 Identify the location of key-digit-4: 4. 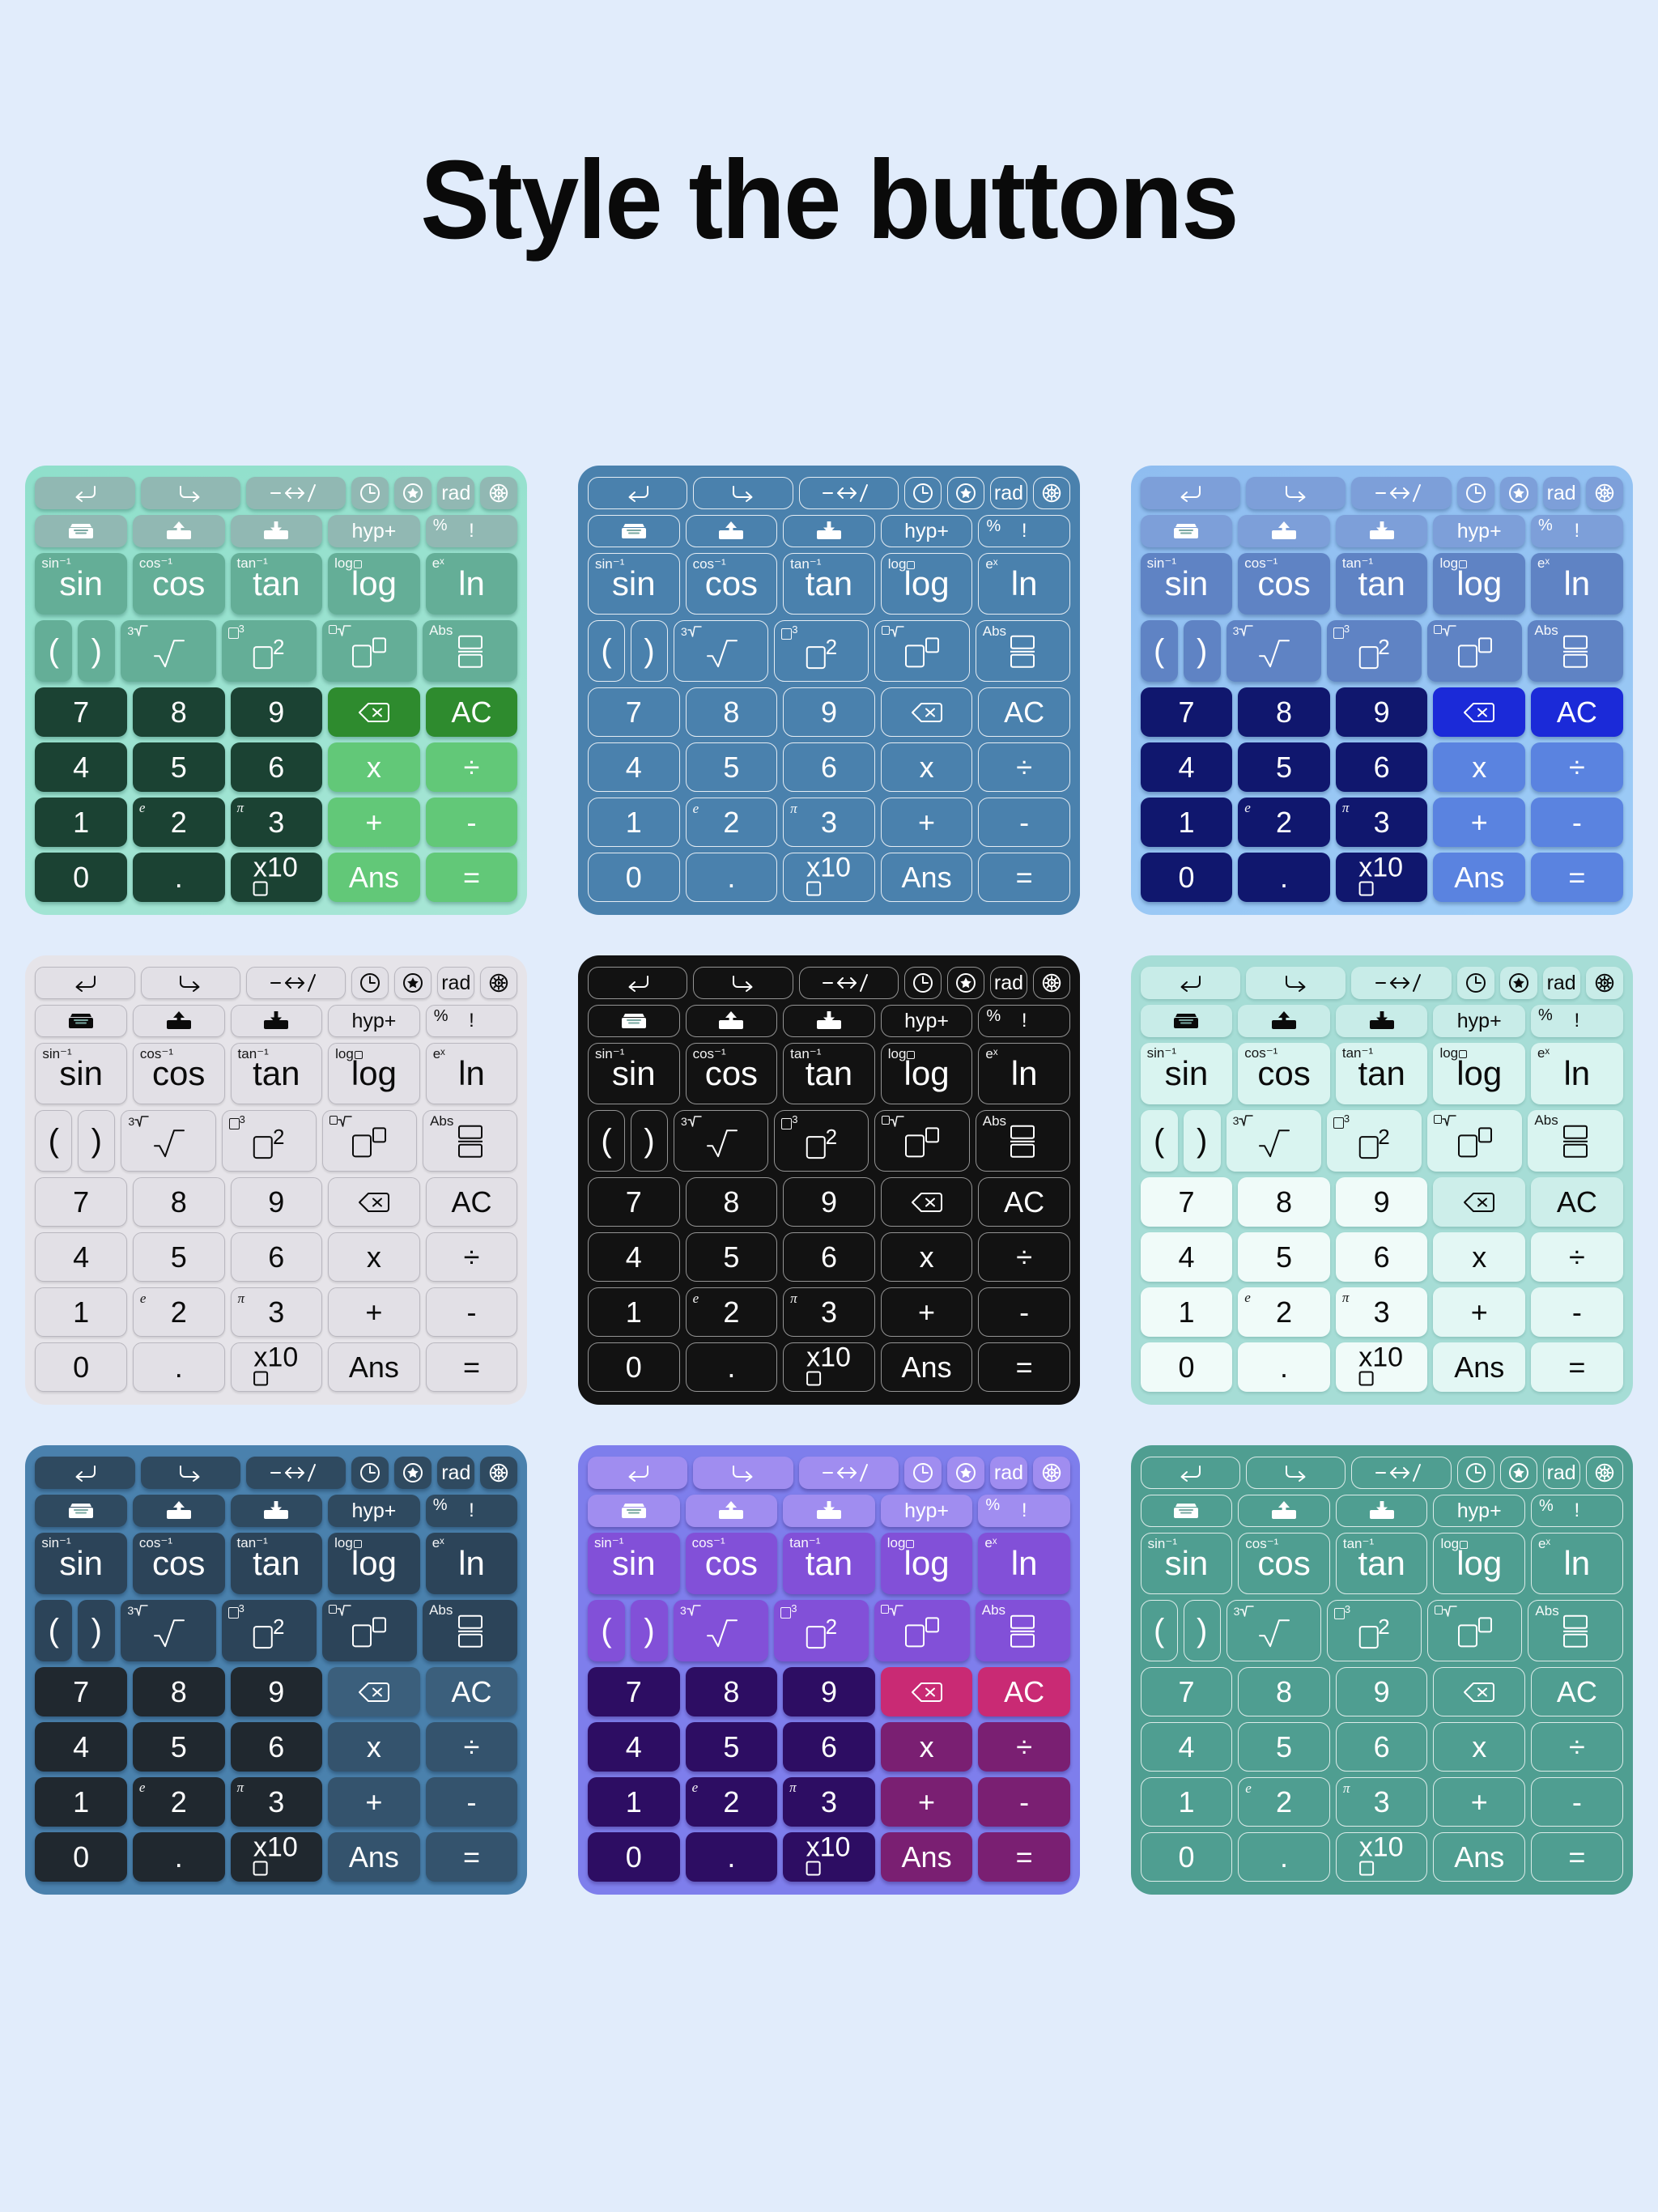
(633, 1747).